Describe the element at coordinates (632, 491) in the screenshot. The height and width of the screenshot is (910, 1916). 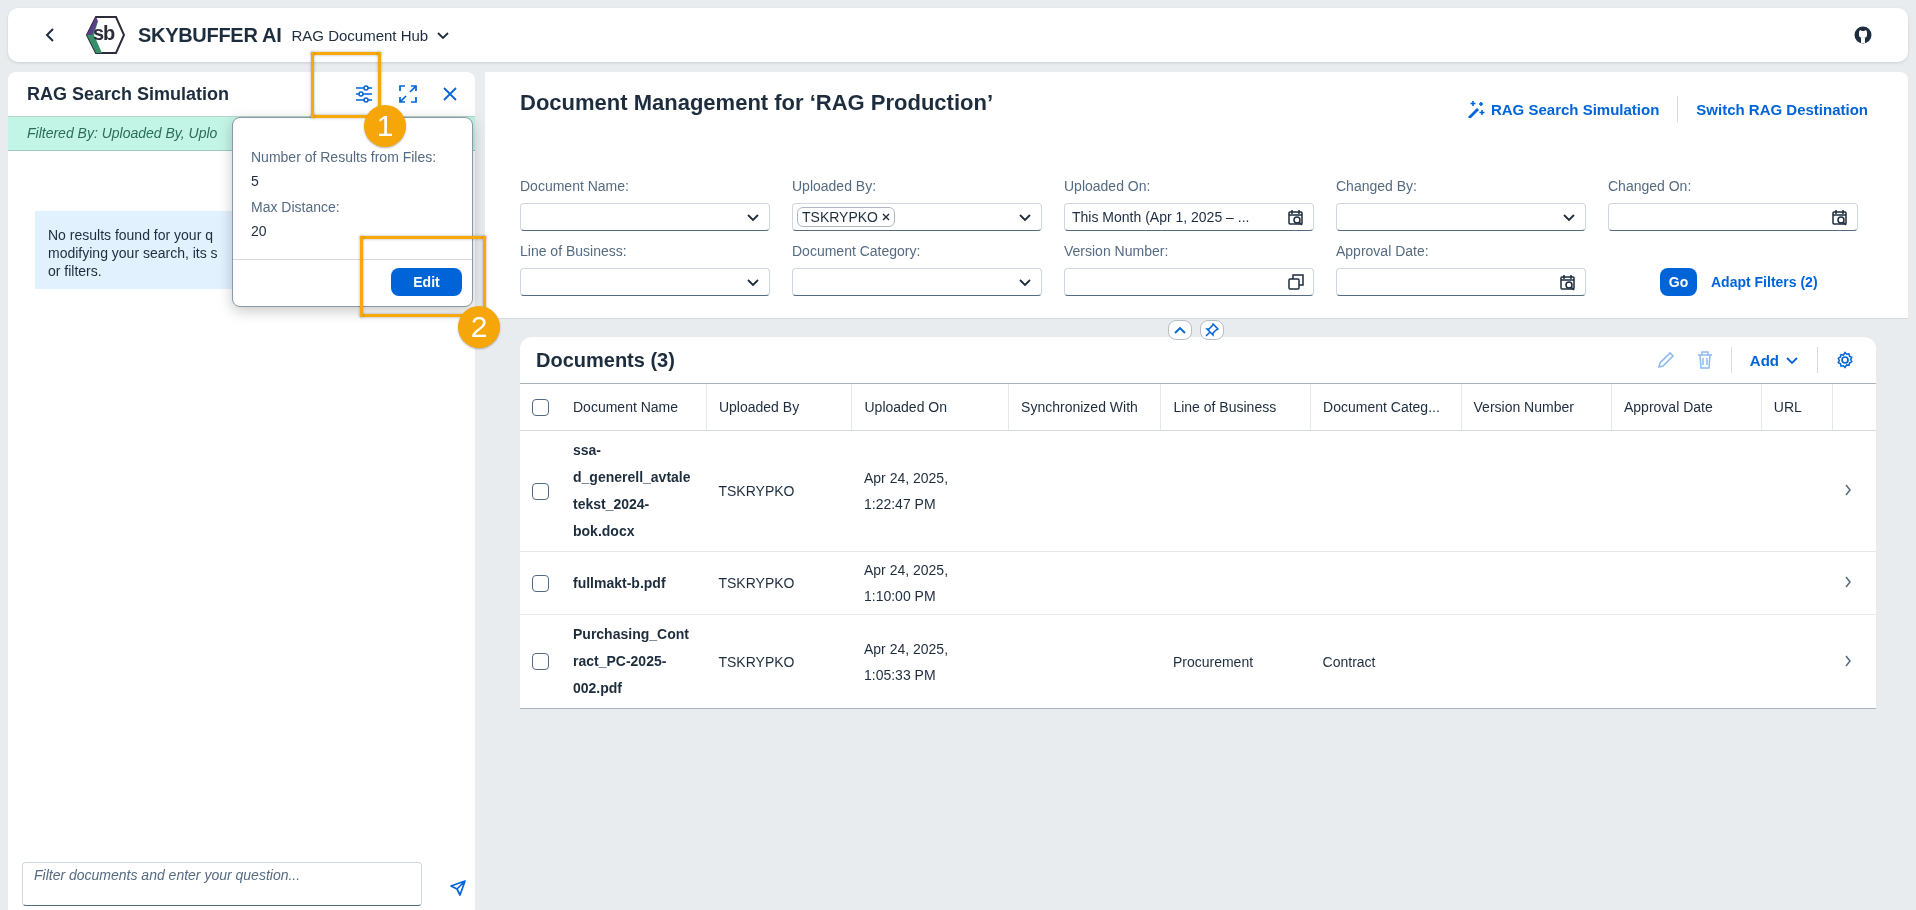
I see `table-cell-text: ssa-d_generell_avtaletekst_2024-bok.docx` at that location.